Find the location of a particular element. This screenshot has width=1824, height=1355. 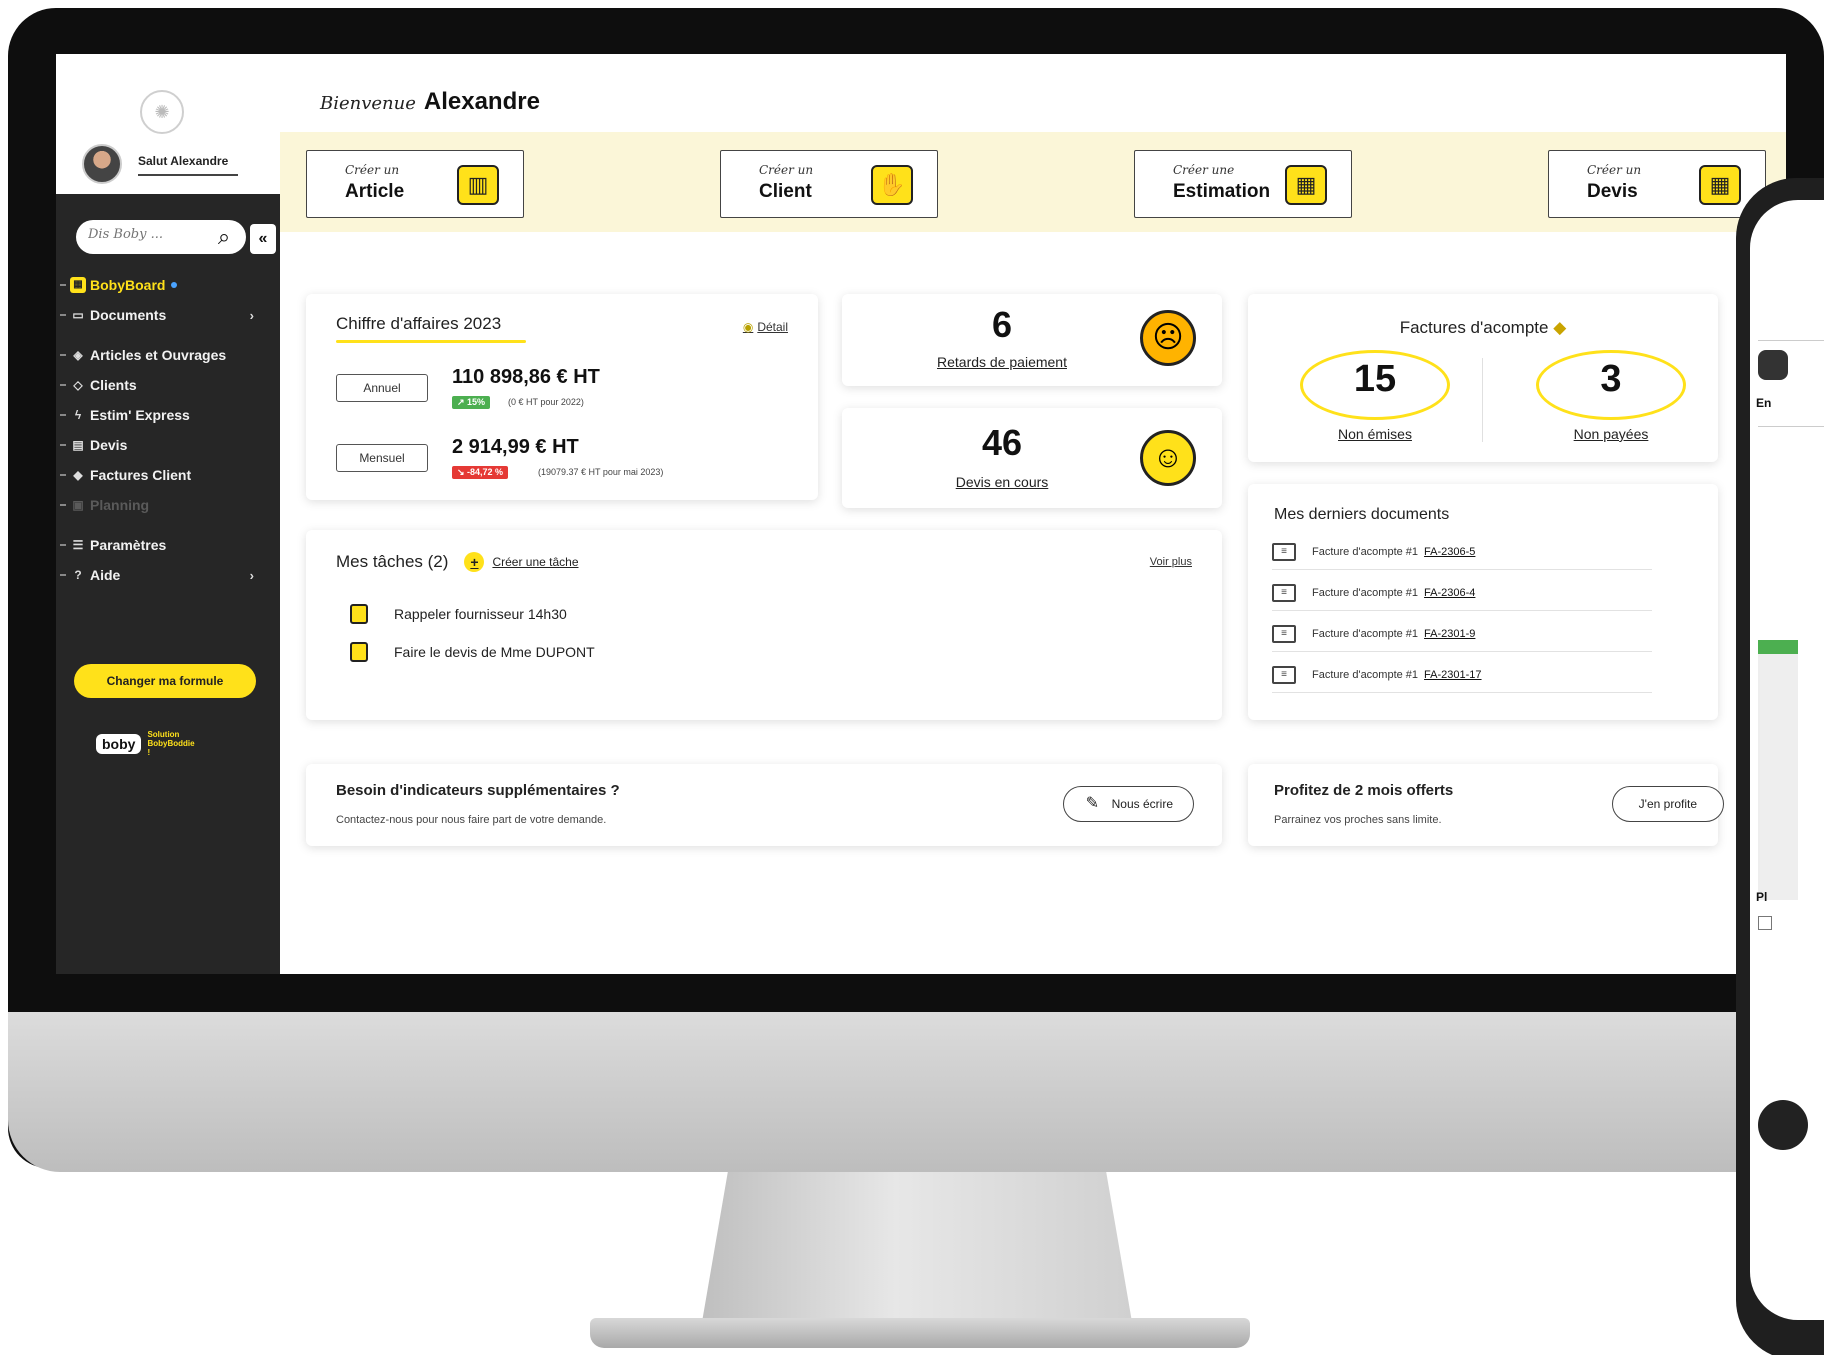

late-payments-card: 6 Retards de paiement ☹ is located at coordinates (1032, 340).